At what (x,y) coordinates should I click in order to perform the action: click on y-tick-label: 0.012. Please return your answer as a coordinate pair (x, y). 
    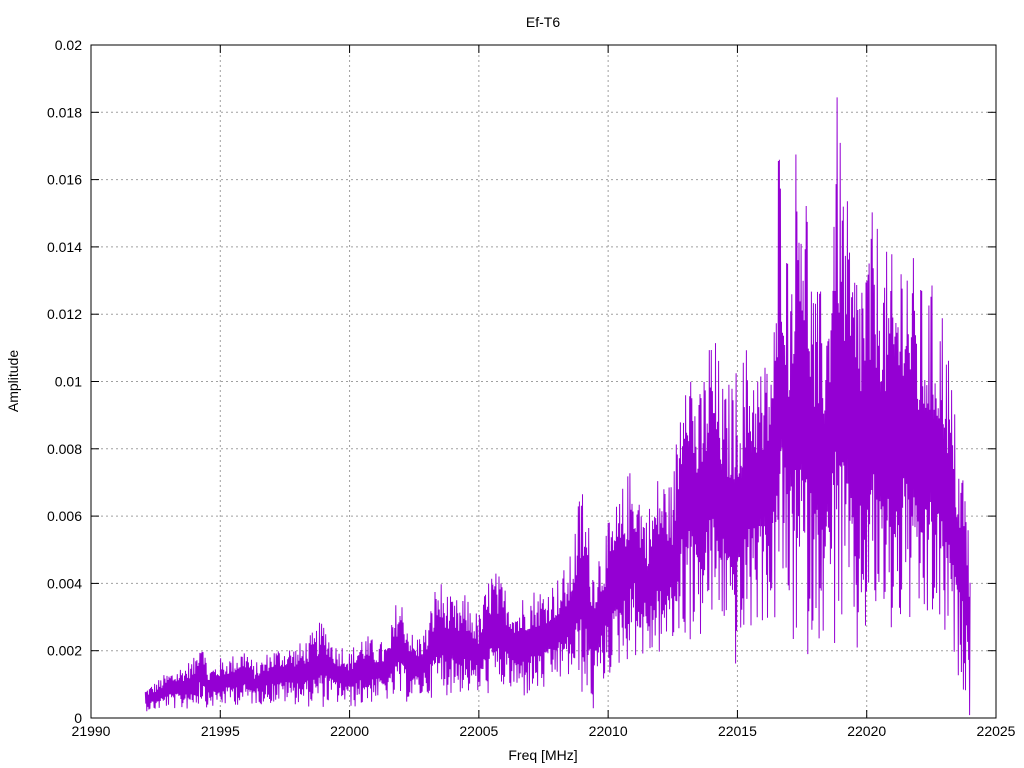
    Looking at the image, I should click on (64, 314).